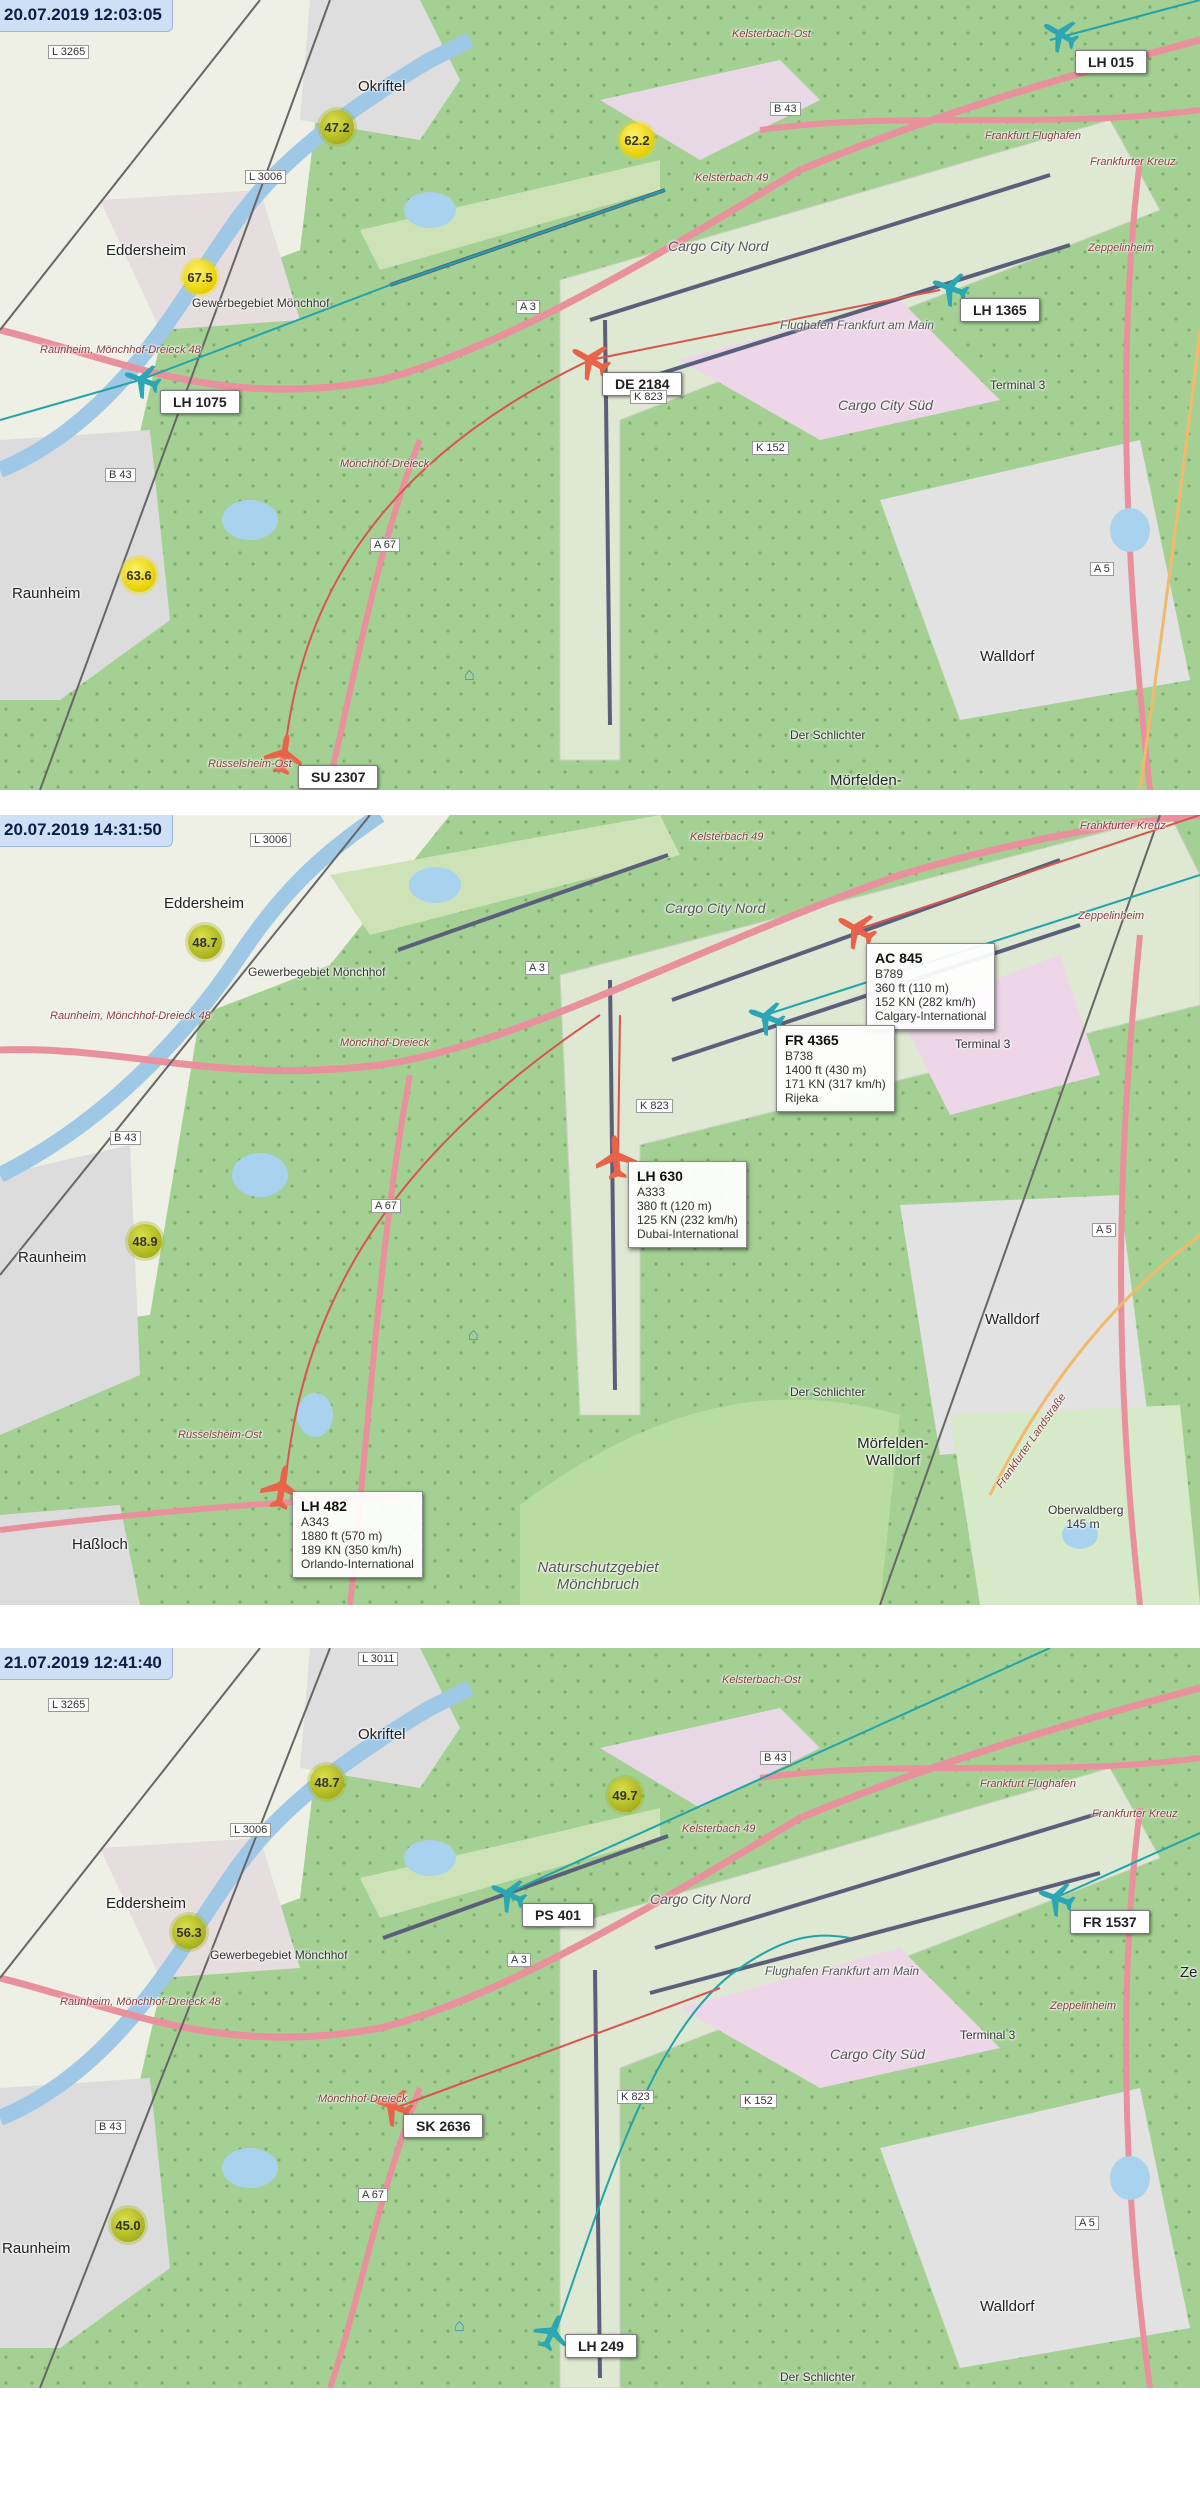 Image resolution: width=1200 pixels, height=2500 pixels. What do you see at coordinates (758, 2101) in the screenshot?
I see `road-shield: K 152` at bounding box center [758, 2101].